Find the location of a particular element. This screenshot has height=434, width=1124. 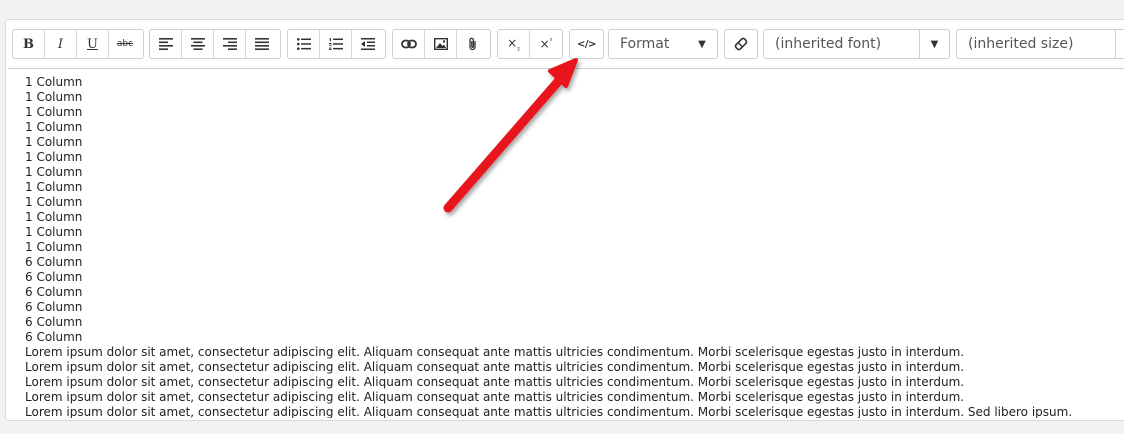

font-family-dropdown: (inherited font) ▼ is located at coordinates (856, 44).